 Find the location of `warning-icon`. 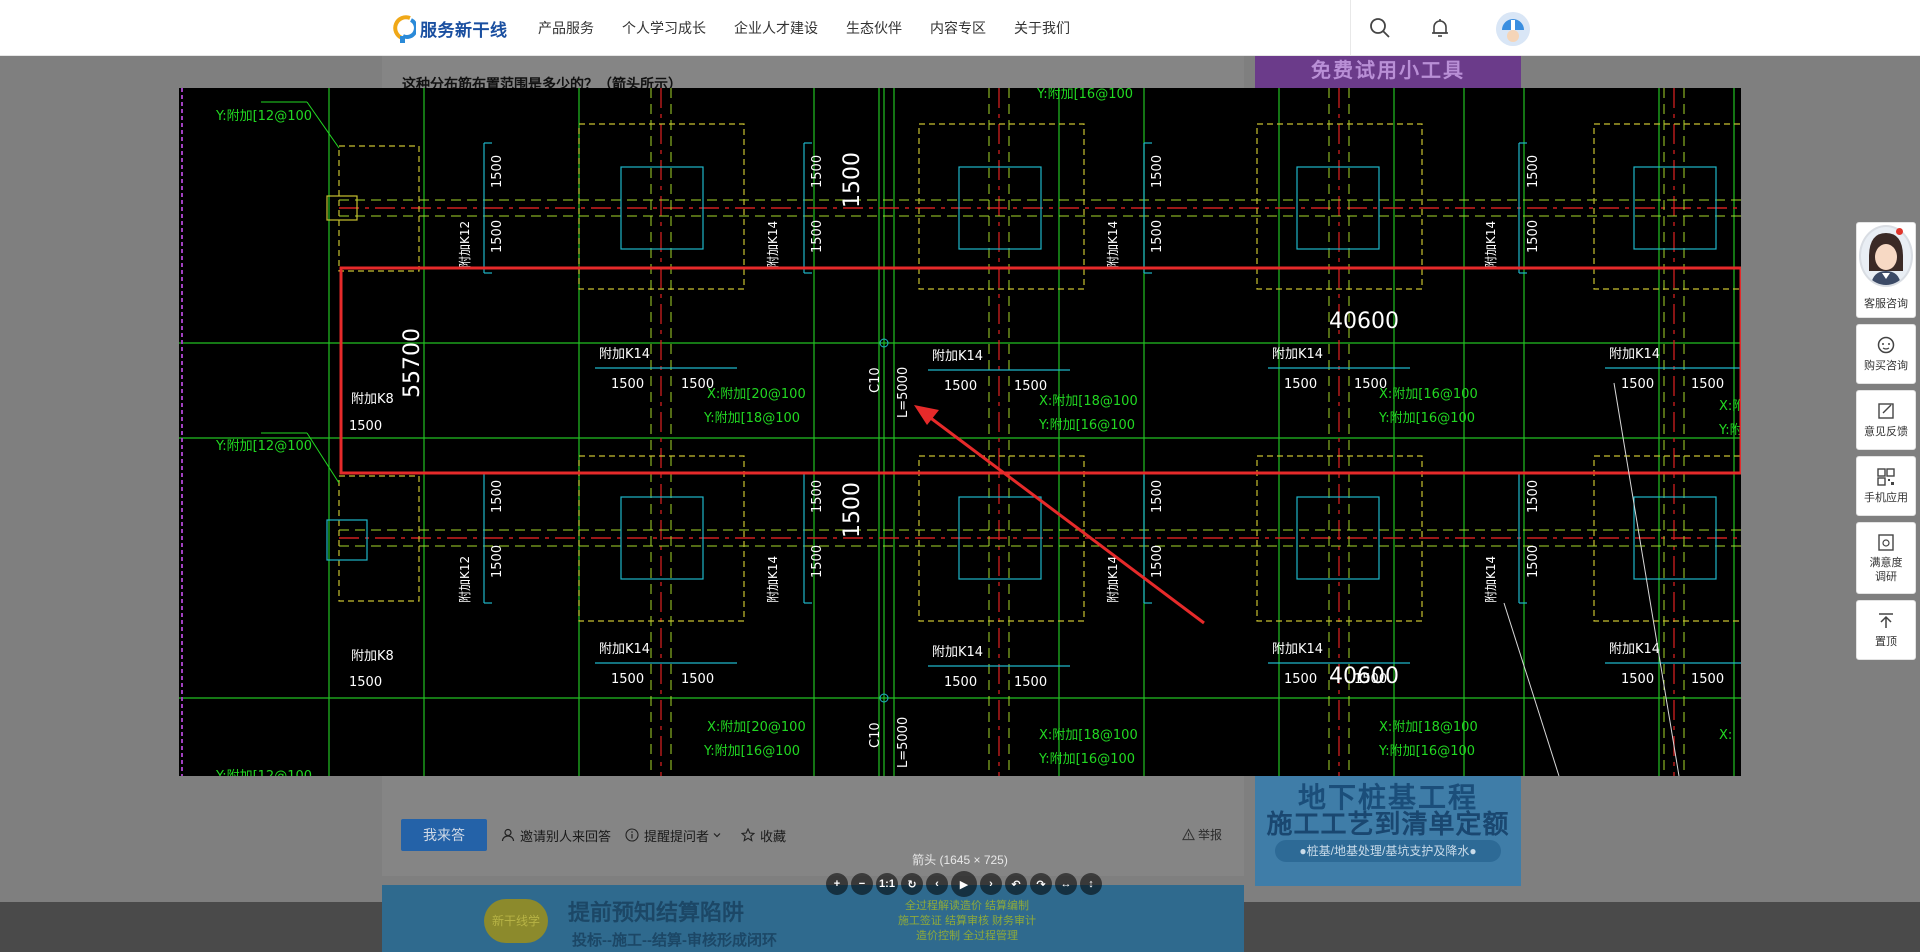

warning-icon is located at coordinates (1188, 834).